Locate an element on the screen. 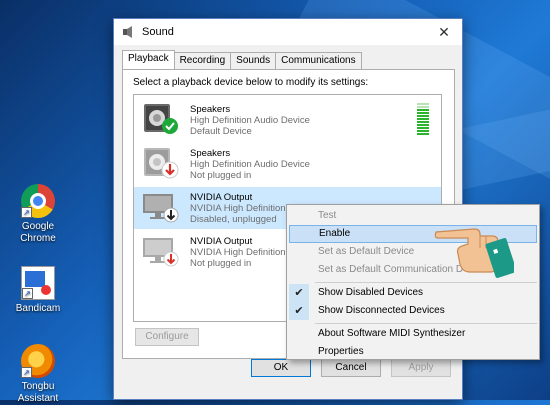 The height and width of the screenshot is (405, 550). desktop-icon-label: Tongbu is located at coordinates (38, 386).